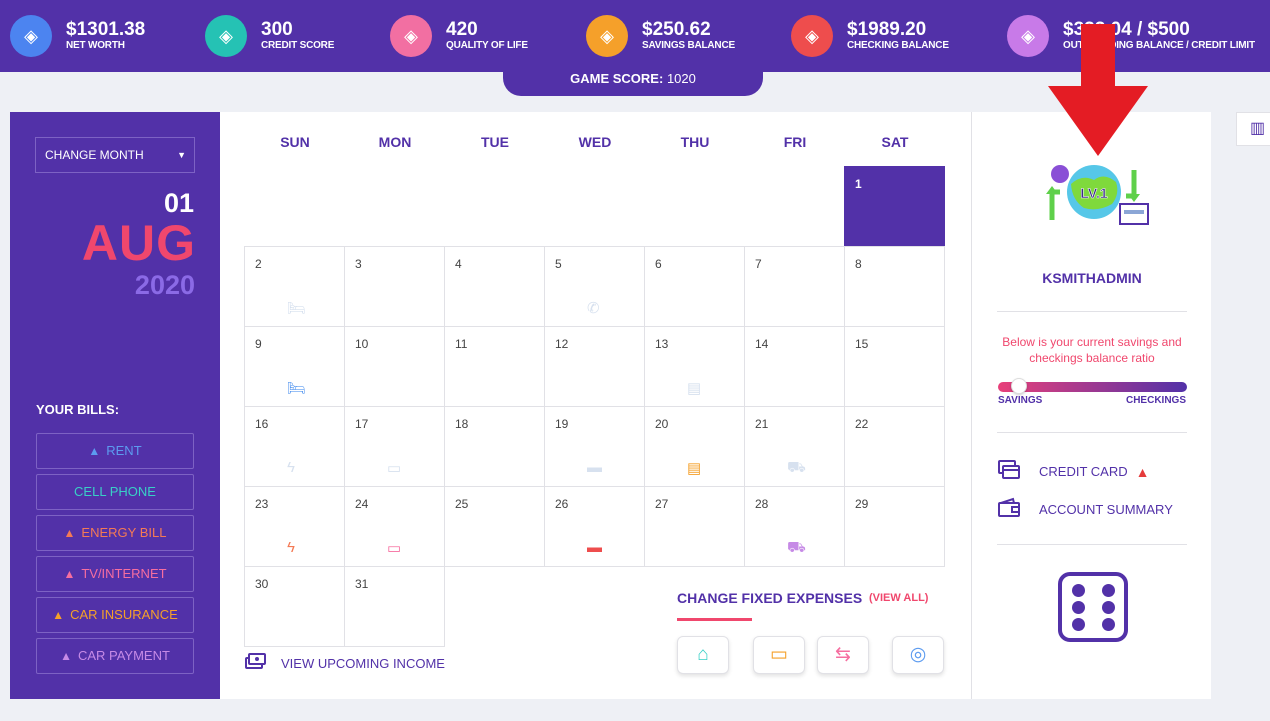 This screenshot has width=1270, height=721. I want to click on stat-checking-balance: ◈ $1989.20 CHECKING BALANCE, so click(870, 36).